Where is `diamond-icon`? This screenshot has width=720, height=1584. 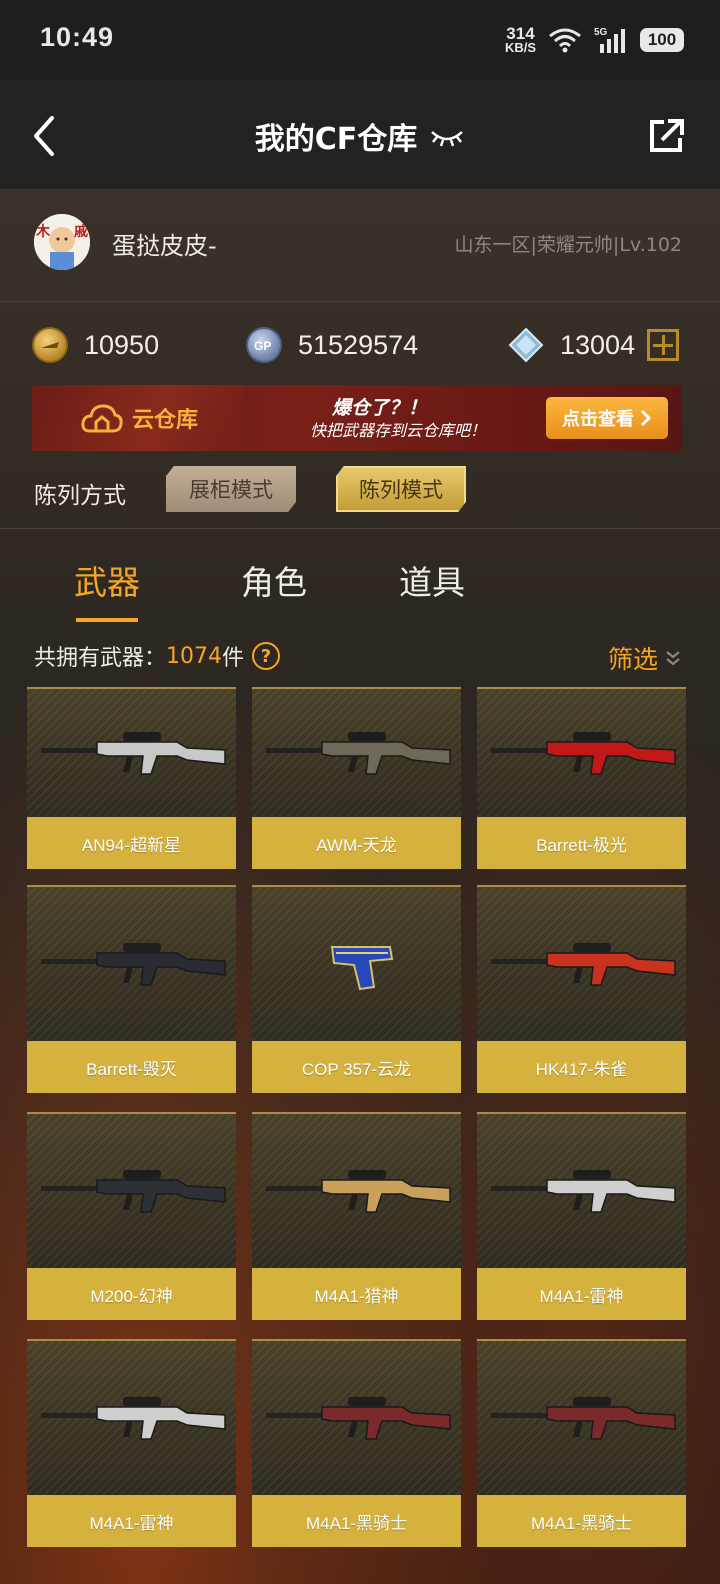 diamond-icon is located at coordinates (526, 345).